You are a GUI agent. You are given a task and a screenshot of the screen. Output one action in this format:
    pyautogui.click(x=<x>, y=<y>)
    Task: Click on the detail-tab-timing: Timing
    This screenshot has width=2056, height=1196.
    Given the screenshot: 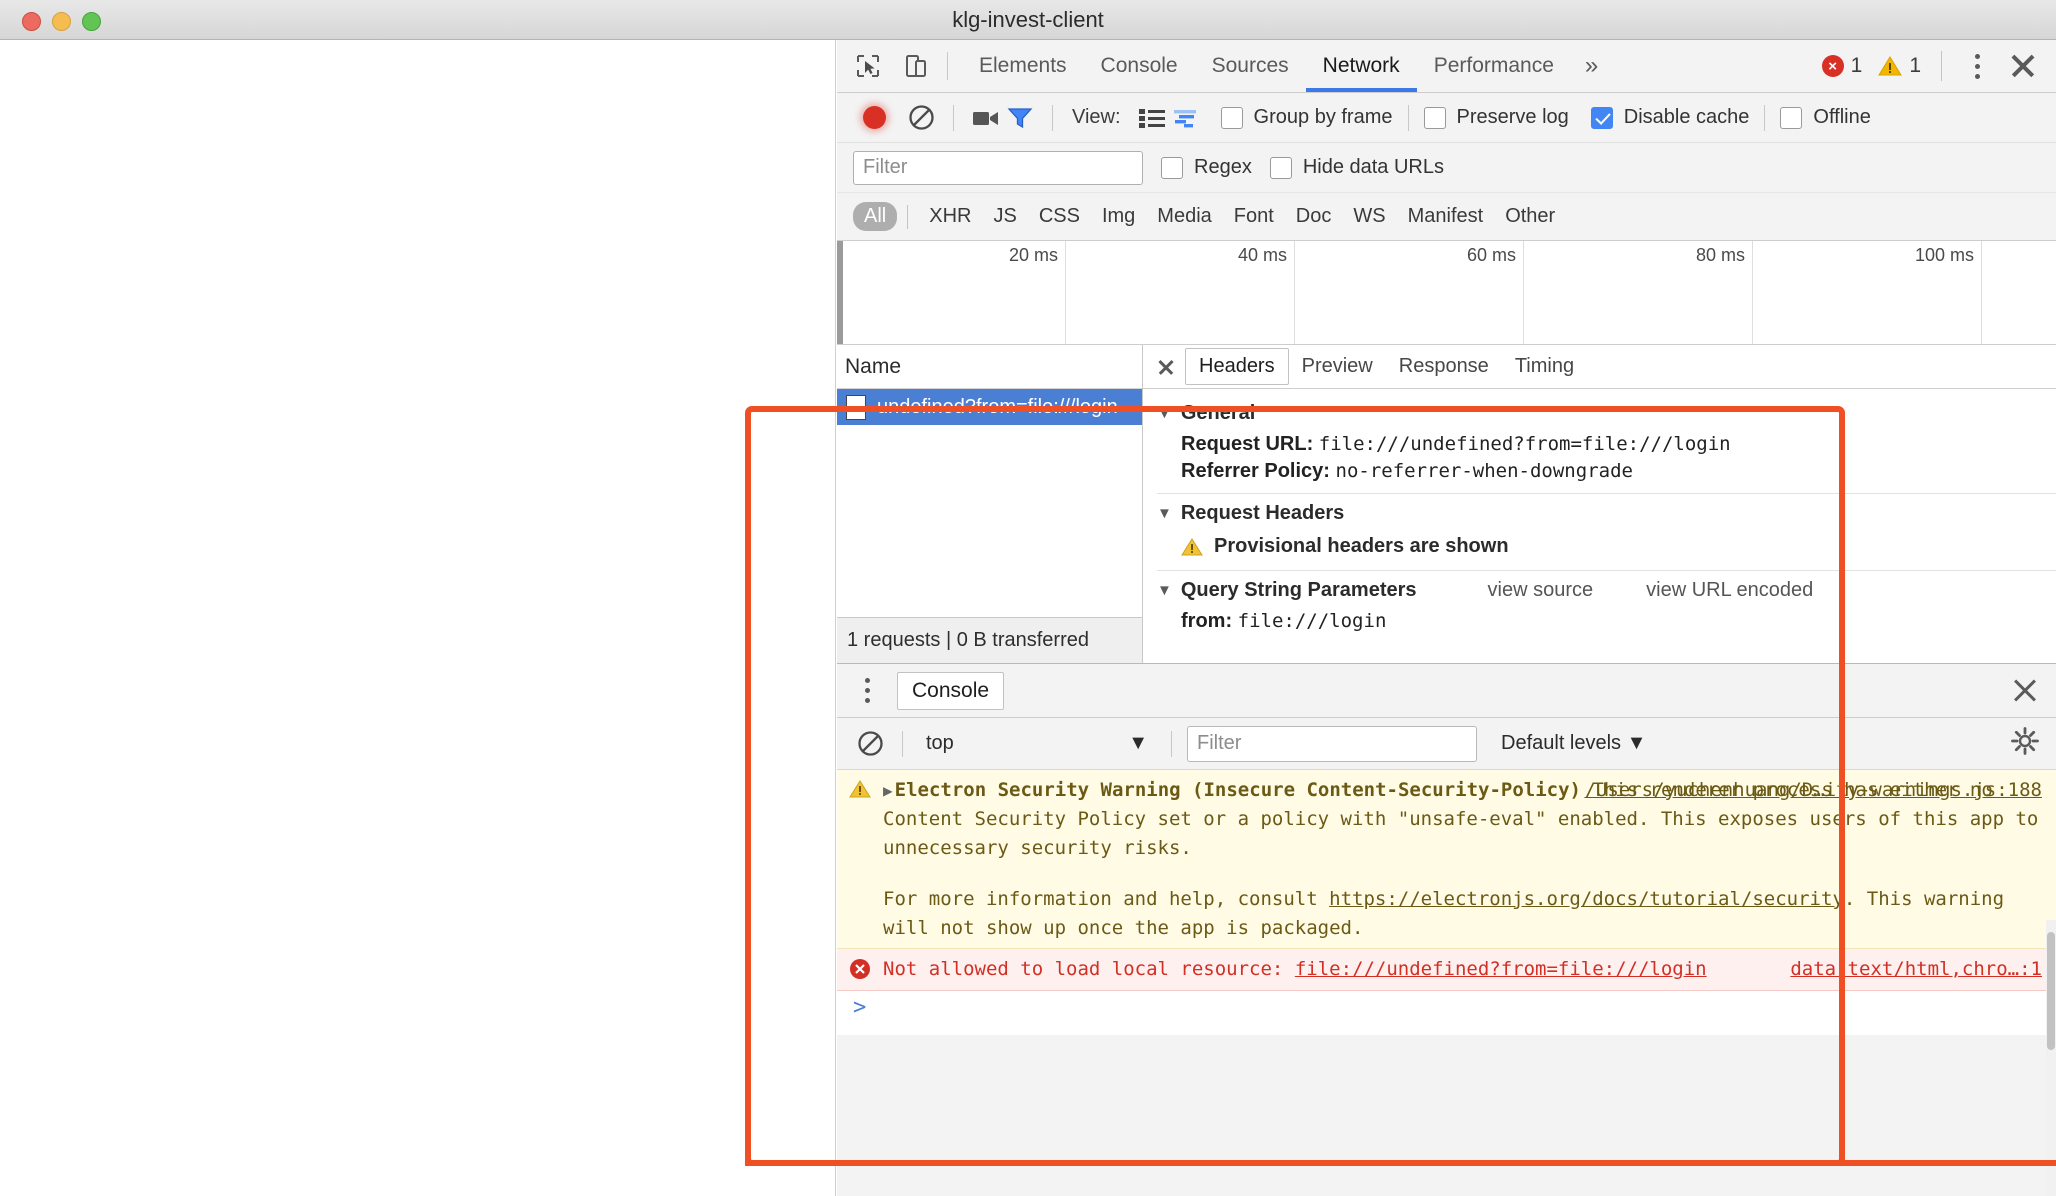 What is the action you would take?
    pyautogui.click(x=1544, y=366)
    